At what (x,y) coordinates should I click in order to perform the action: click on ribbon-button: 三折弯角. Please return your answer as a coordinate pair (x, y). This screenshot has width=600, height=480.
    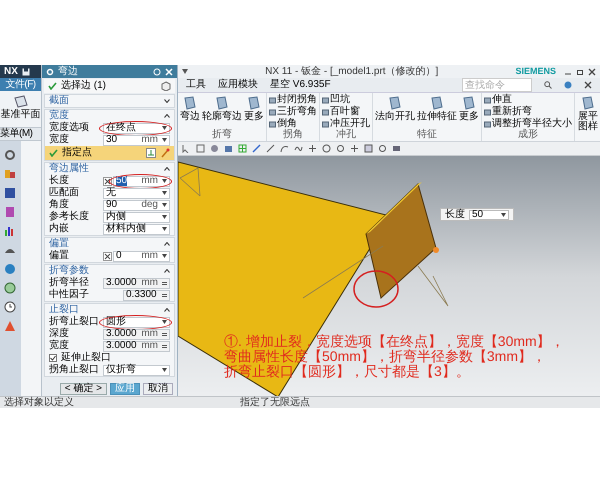
    Looking at the image, I should click on (293, 112).